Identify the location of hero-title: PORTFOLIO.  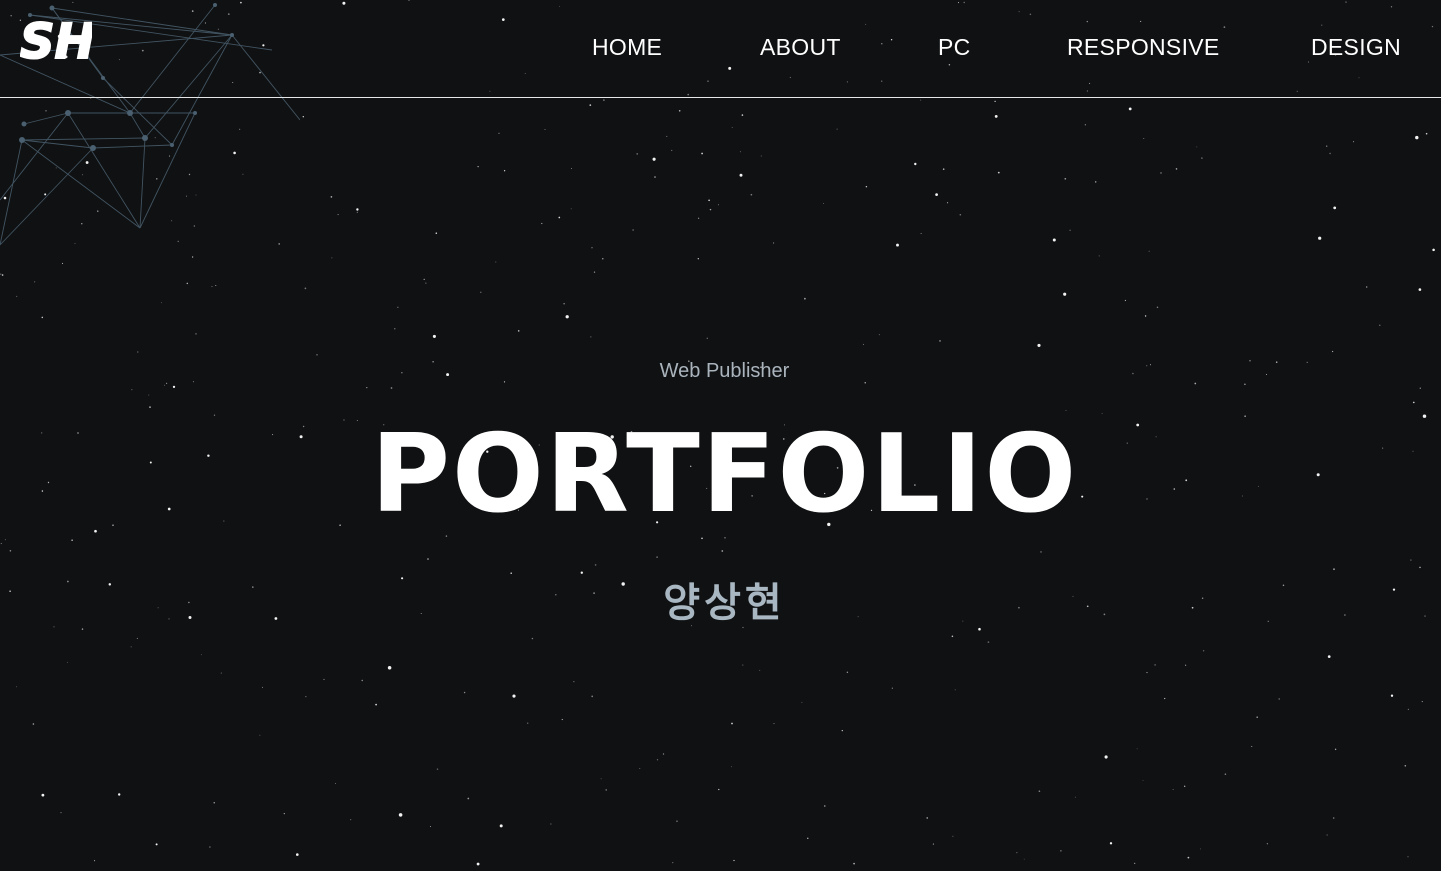
(724, 474).